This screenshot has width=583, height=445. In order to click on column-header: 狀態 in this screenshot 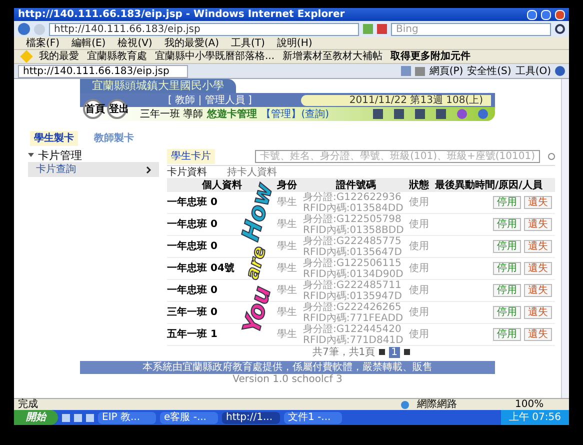, I will do `click(419, 185)`.